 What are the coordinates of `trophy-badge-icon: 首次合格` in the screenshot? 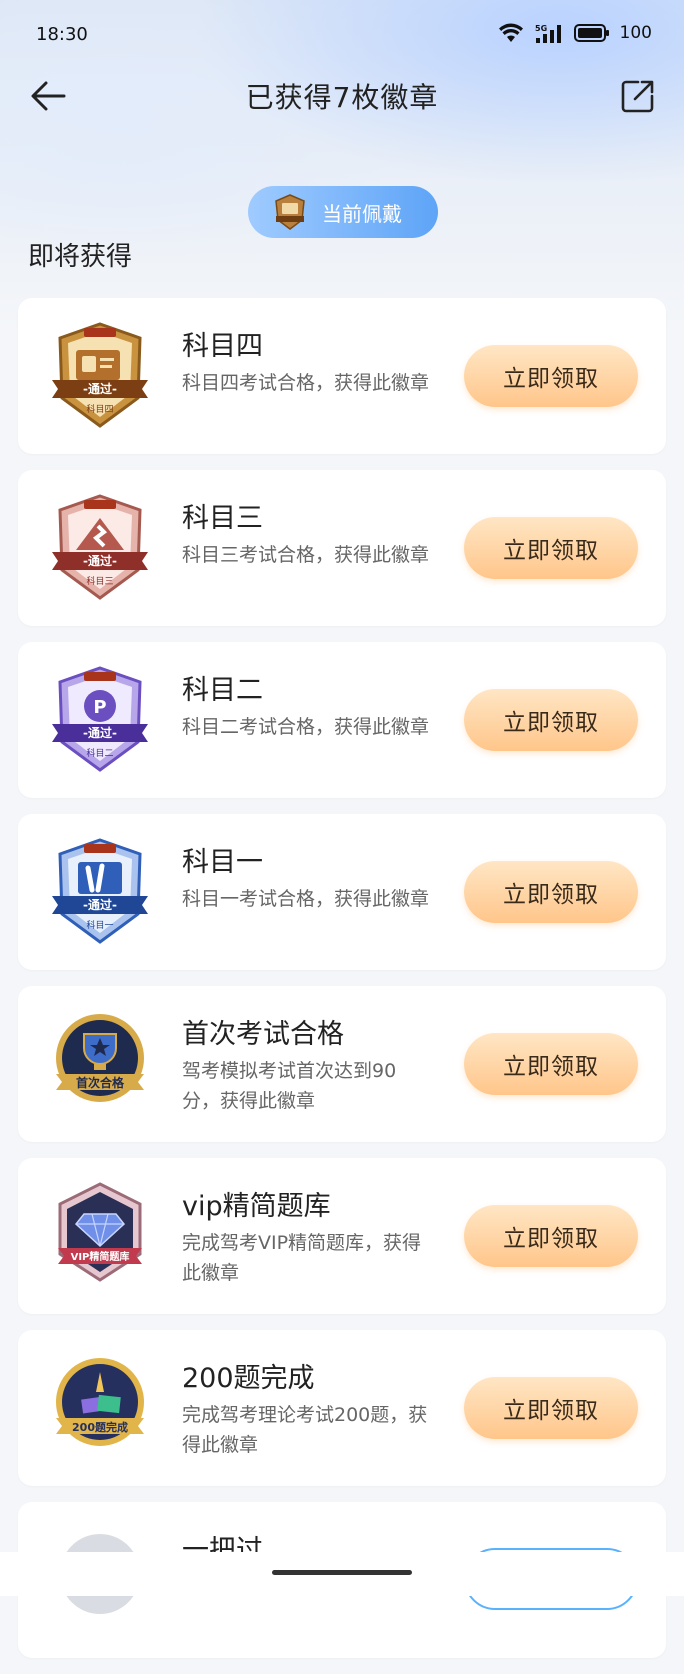 It's located at (100, 1058).